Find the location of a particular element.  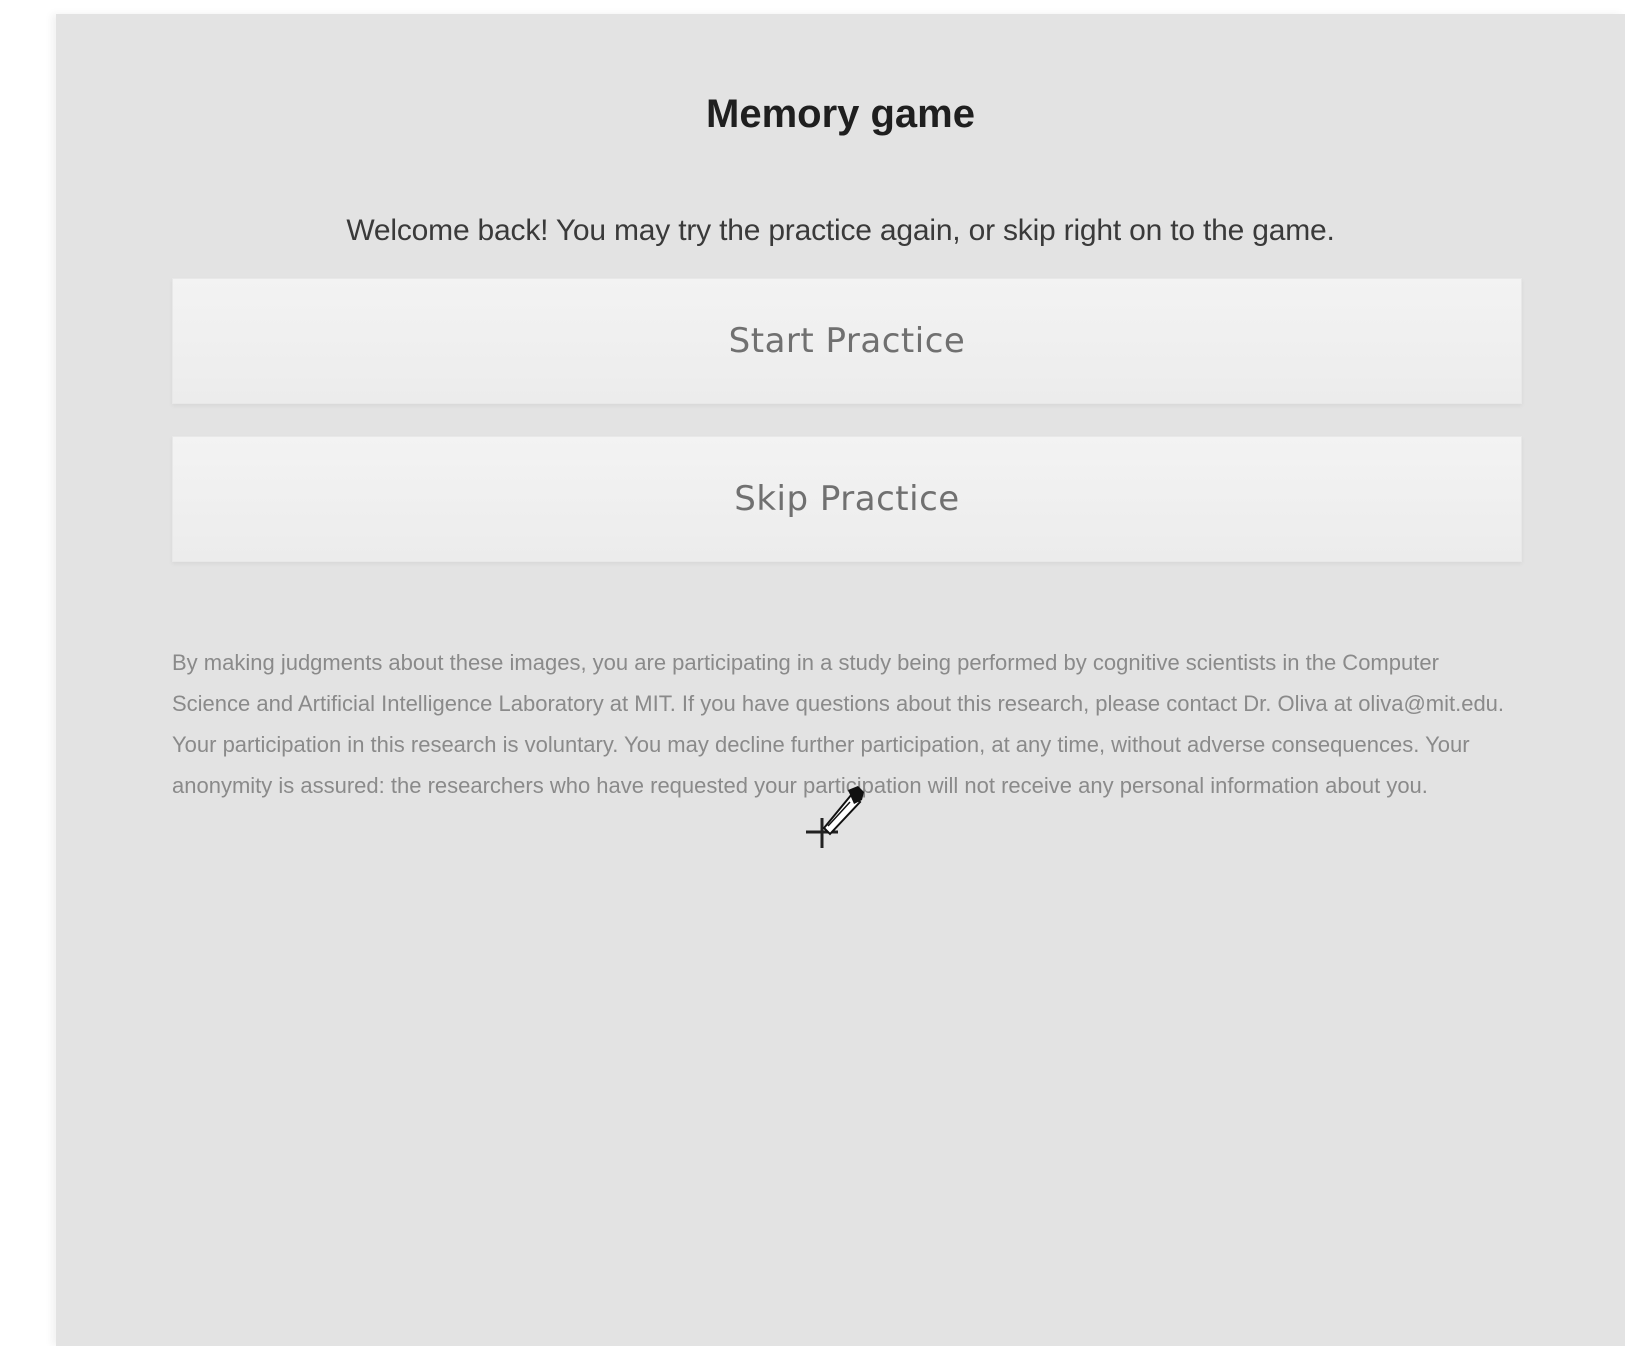

start-practice-label: Start Practice is located at coordinates (847, 341).